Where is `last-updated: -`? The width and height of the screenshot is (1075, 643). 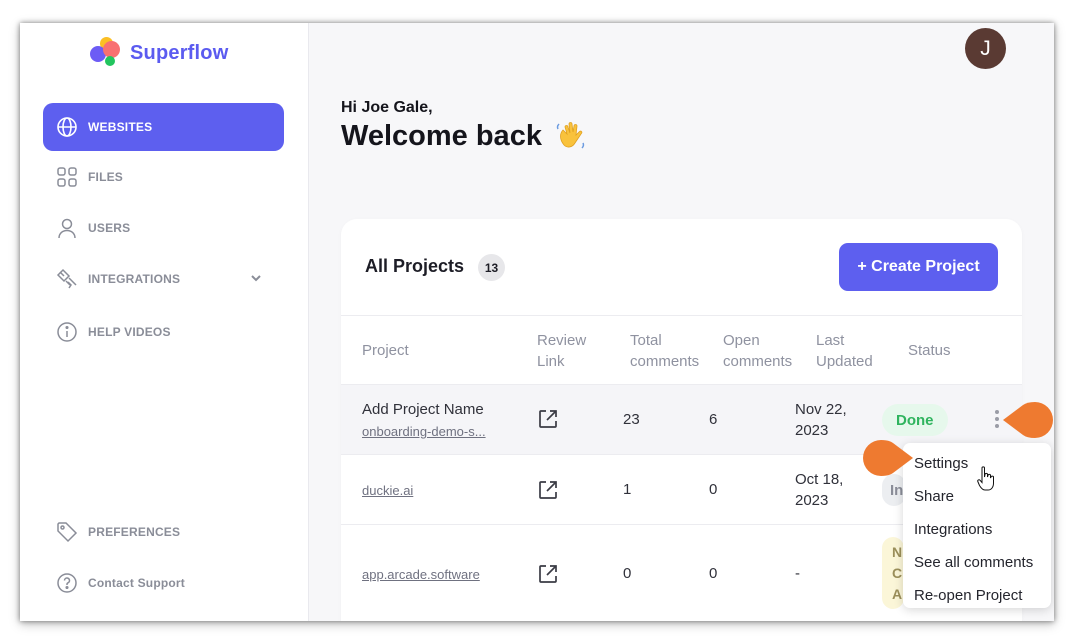
last-updated: - is located at coordinates (797, 573).